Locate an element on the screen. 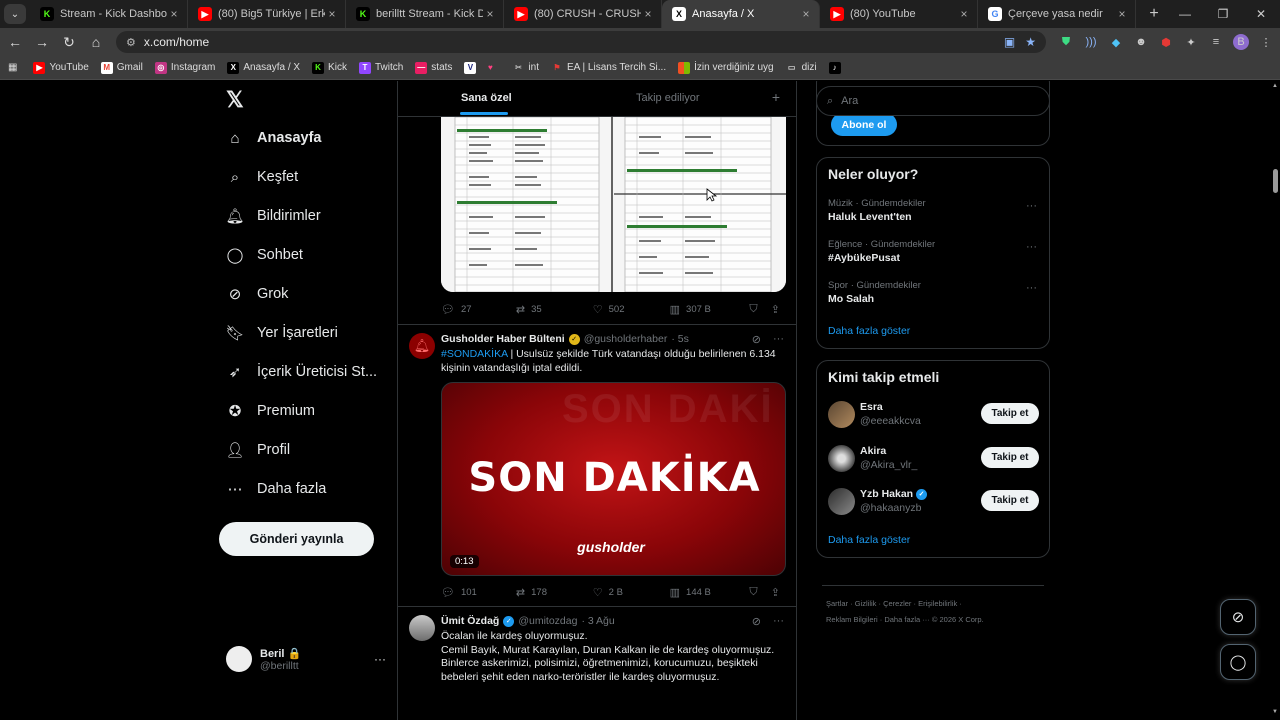 The height and width of the screenshot is (720, 1280). grok-floating-button: ⊘ is located at coordinates (1238, 617).